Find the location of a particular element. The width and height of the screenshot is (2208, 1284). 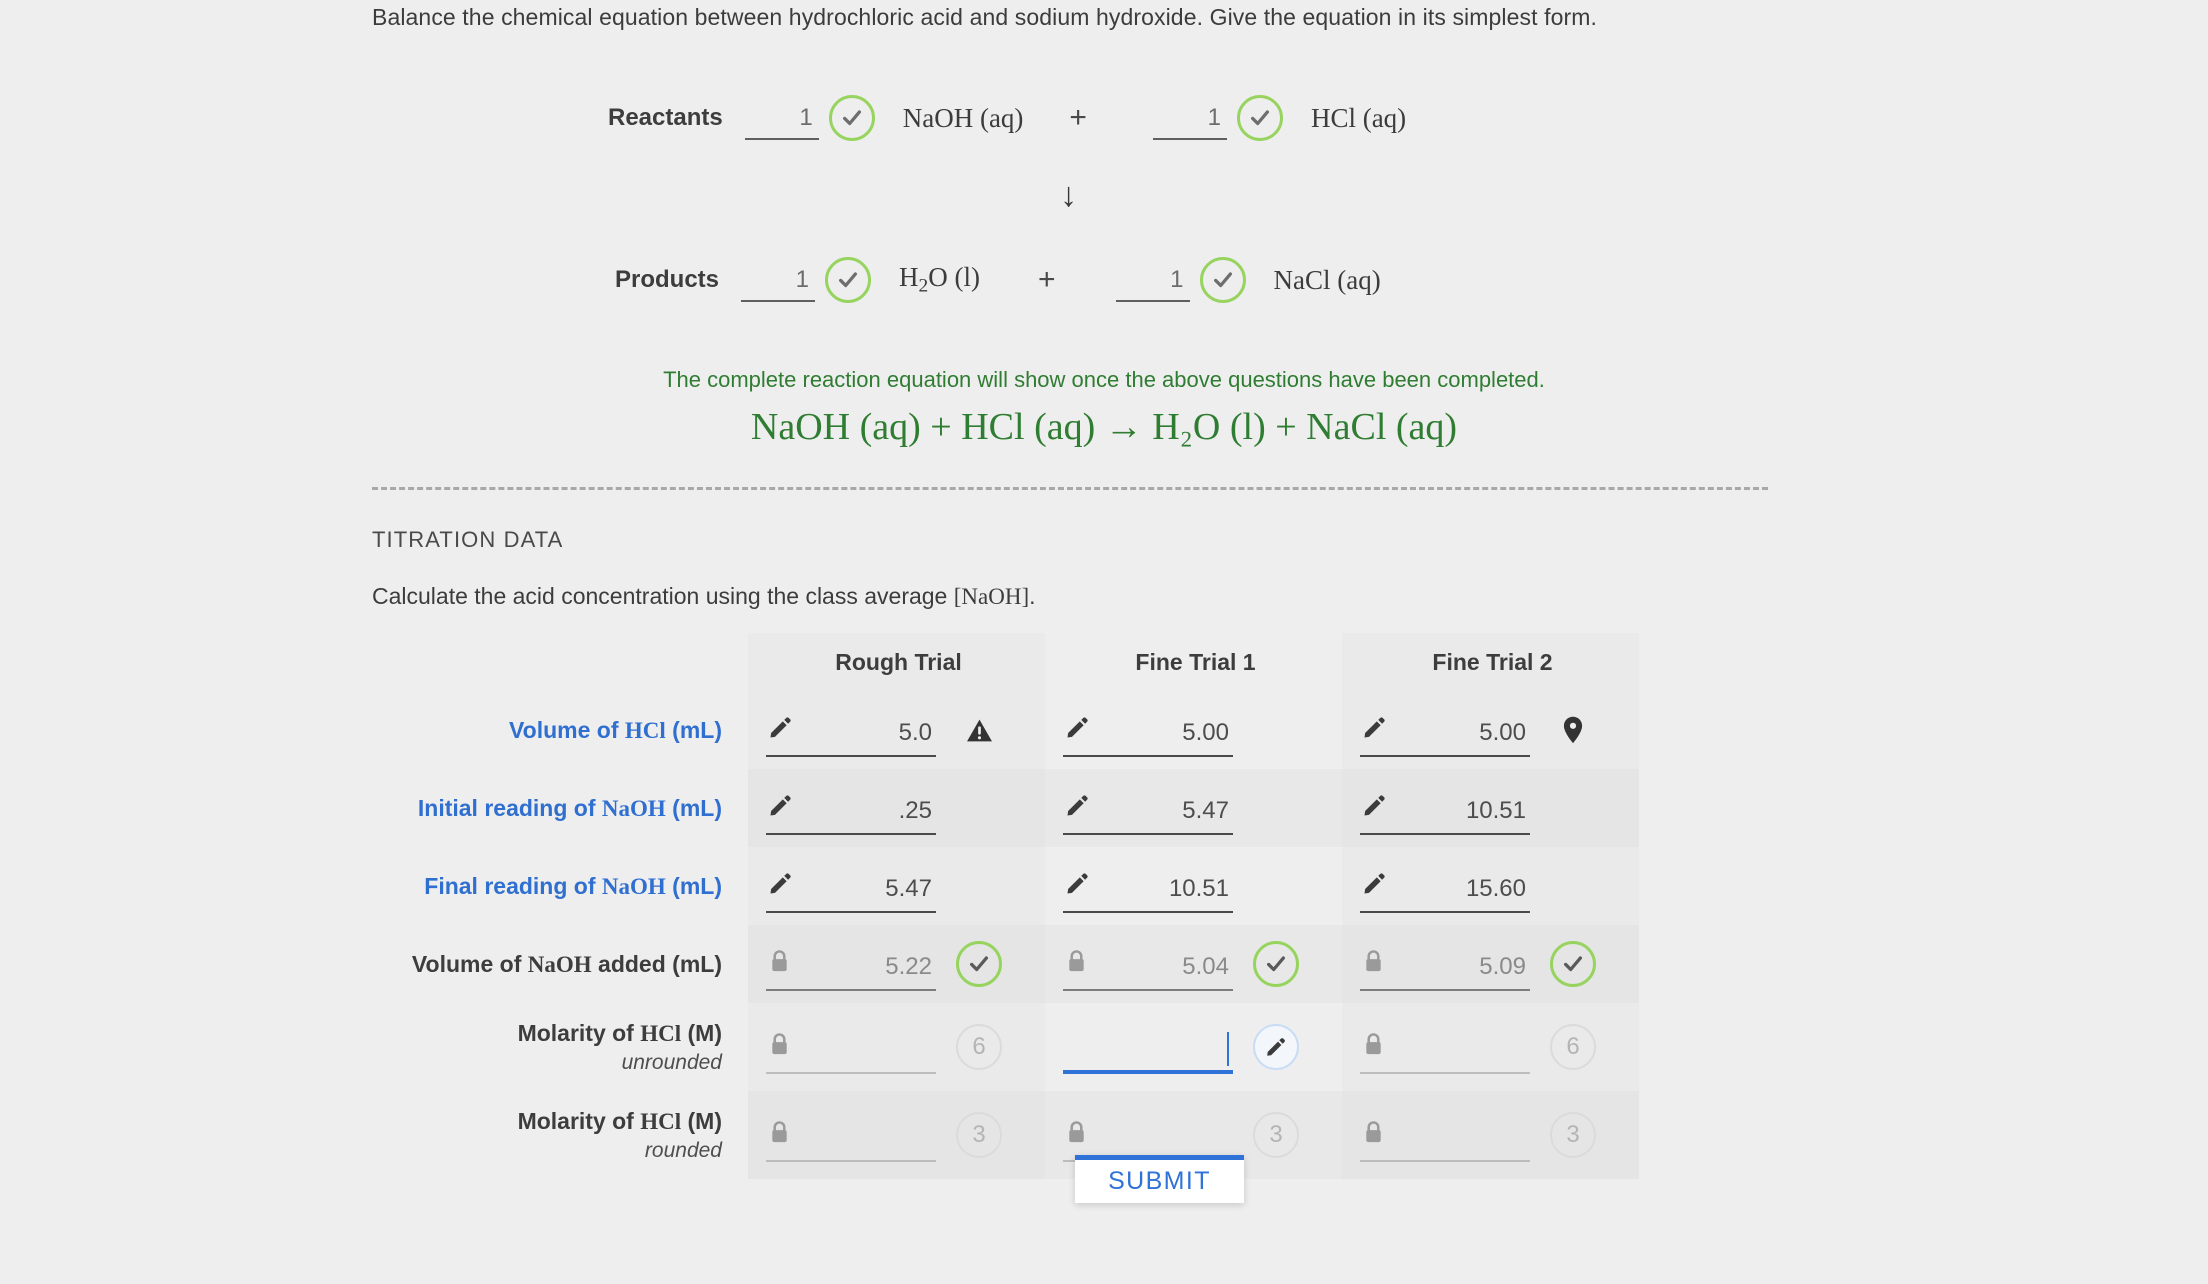

data-cell: 10.51 is located at coordinates (1193, 886).